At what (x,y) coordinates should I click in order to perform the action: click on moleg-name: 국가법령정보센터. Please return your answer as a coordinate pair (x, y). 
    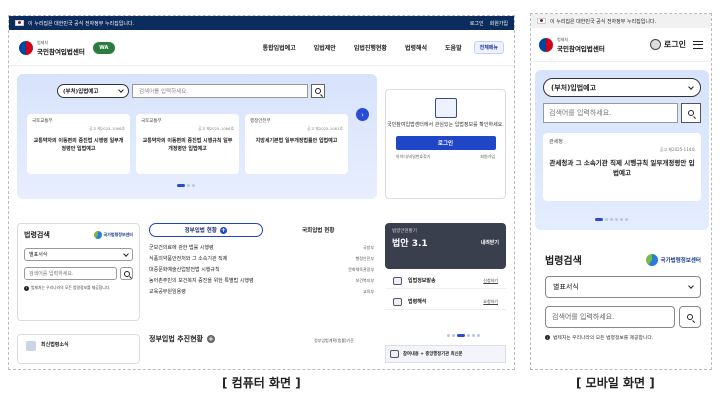
    Looking at the image, I should click on (118, 234).